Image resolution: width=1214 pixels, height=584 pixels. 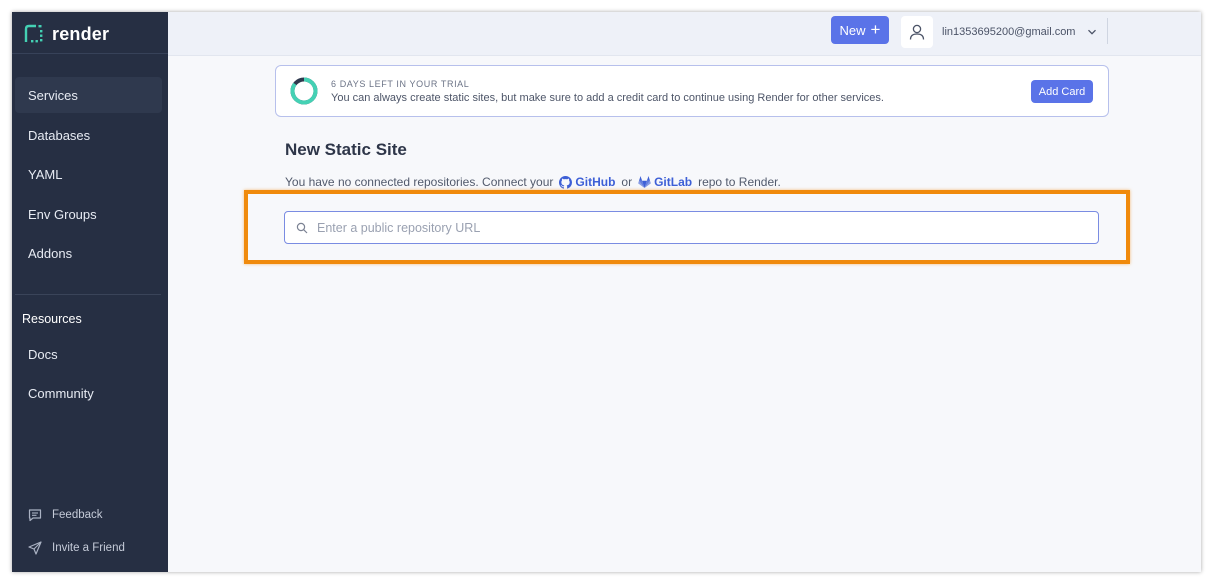 What do you see at coordinates (739, 182) in the screenshot?
I see `connect-suffix: repo to Render.` at bounding box center [739, 182].